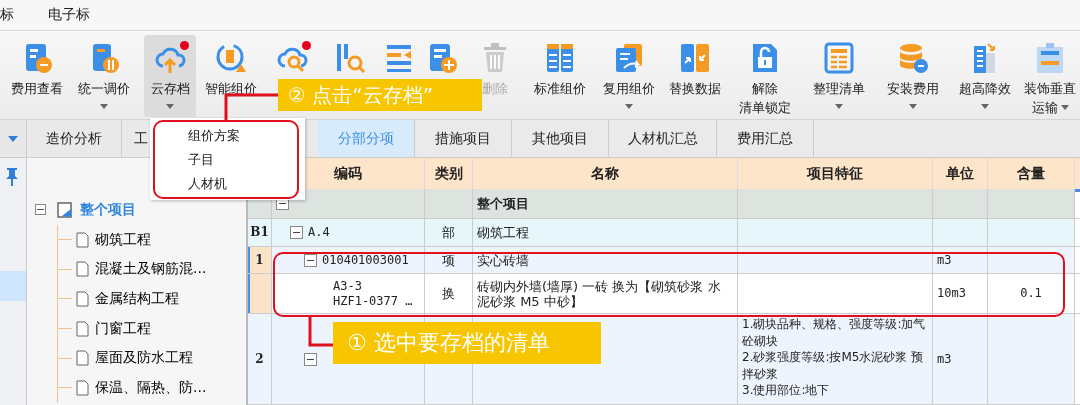  What do you see at coordinates (13, 139) in the screenshot?
I see `dropdown-button` at bounding box center [13, 139].